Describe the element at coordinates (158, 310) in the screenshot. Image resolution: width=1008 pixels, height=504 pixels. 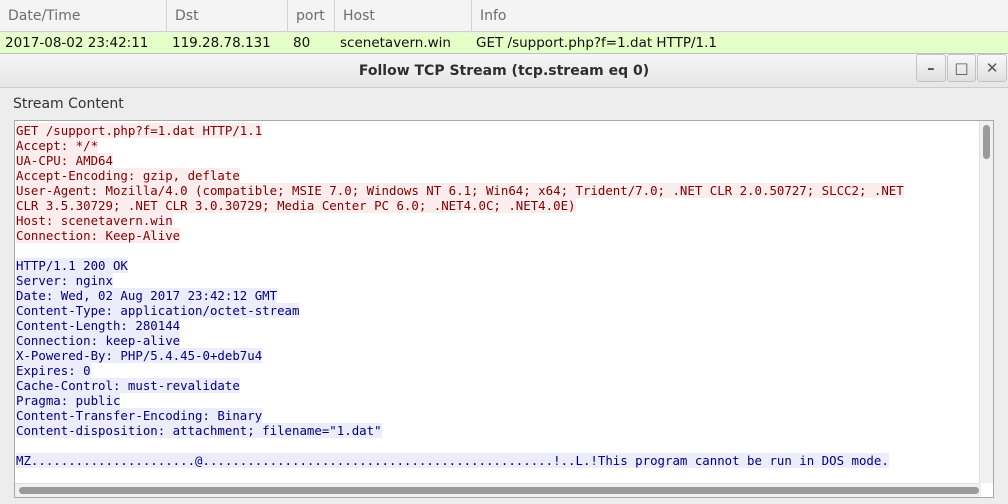
I see `stream-line-text: Content-Type: application/octet-stream` at that location.